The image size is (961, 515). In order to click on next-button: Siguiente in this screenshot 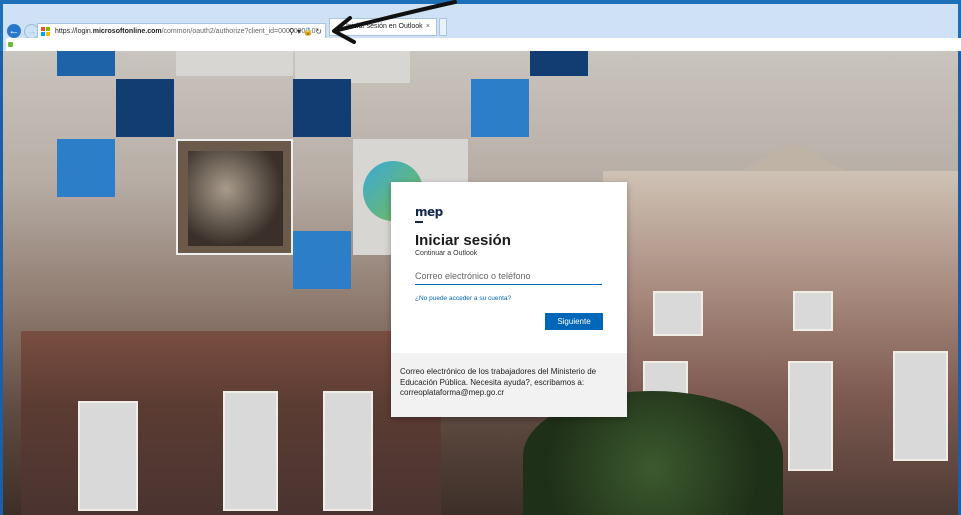, I will do `click(574, 321)`.